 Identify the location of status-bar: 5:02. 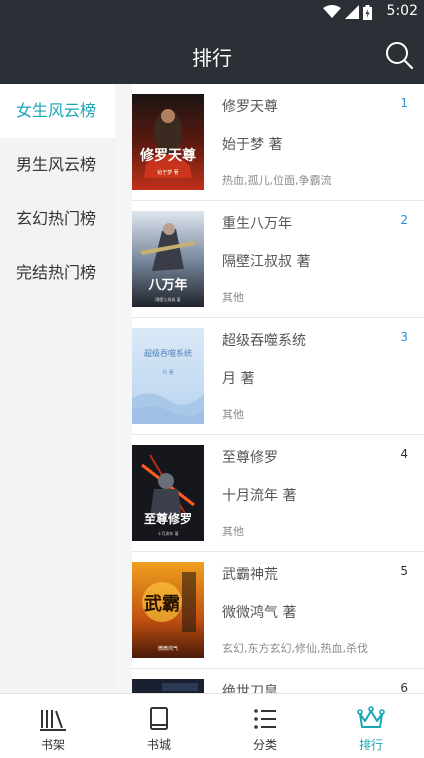
(212, 12).